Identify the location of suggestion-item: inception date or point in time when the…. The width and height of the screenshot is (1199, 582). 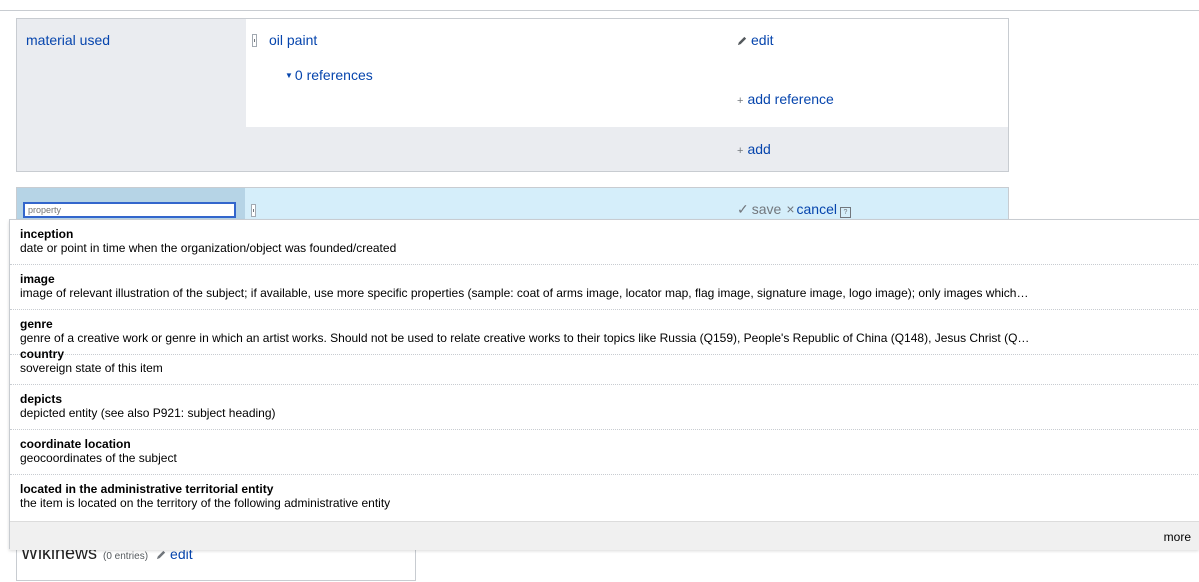
(604, 242).